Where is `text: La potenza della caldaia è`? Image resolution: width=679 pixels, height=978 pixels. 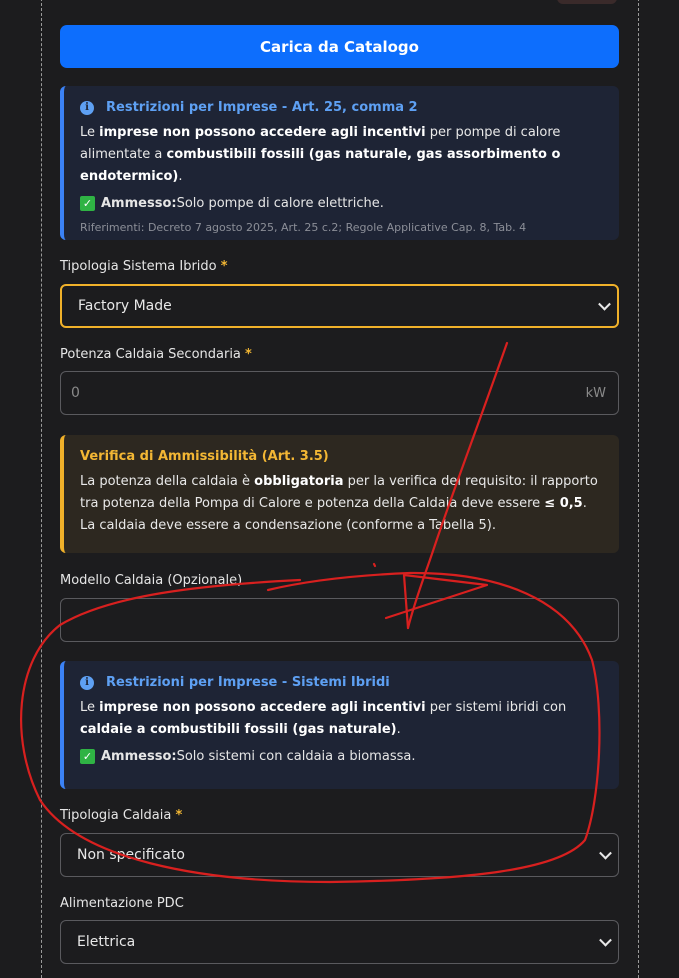 text: La potenza della caldaia è is located at coordinates (167, 481).